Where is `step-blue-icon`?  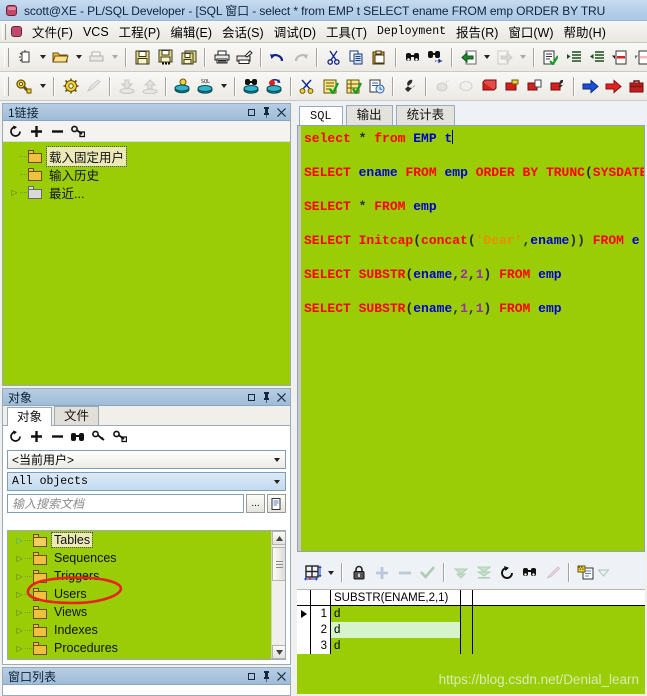 step-blue-icon is located at coordinates (590, 86).